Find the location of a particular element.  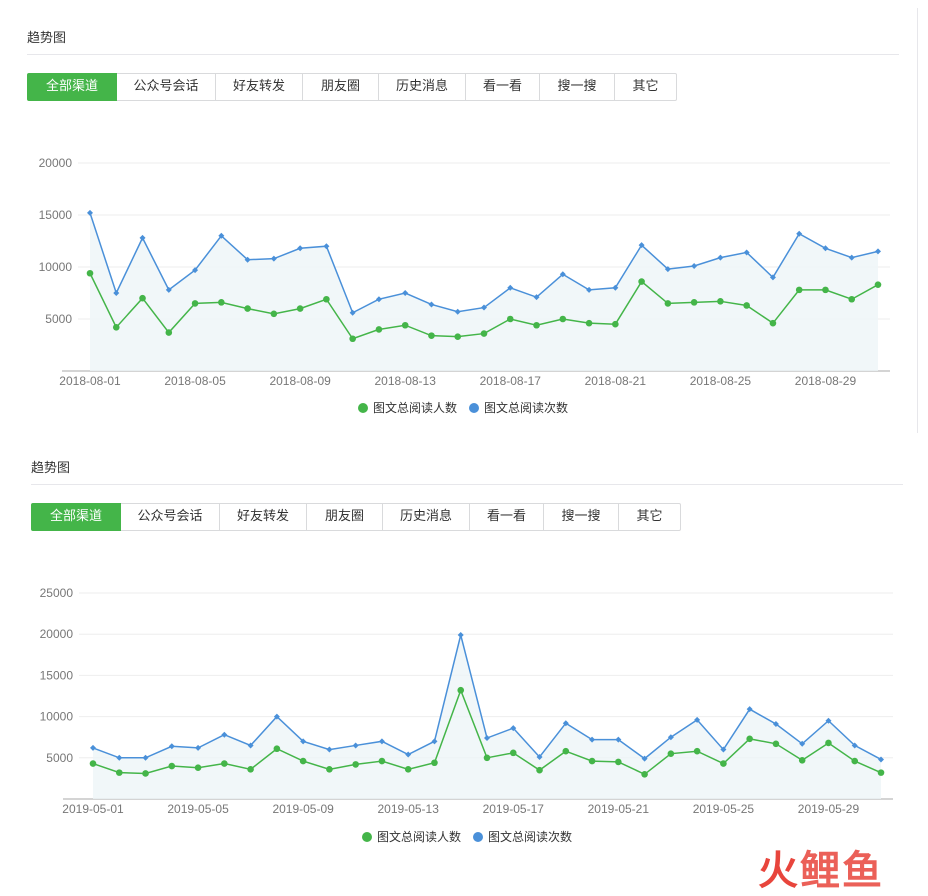

x-tick-label: 2019-05-13 is located at coordinates (409, 809).